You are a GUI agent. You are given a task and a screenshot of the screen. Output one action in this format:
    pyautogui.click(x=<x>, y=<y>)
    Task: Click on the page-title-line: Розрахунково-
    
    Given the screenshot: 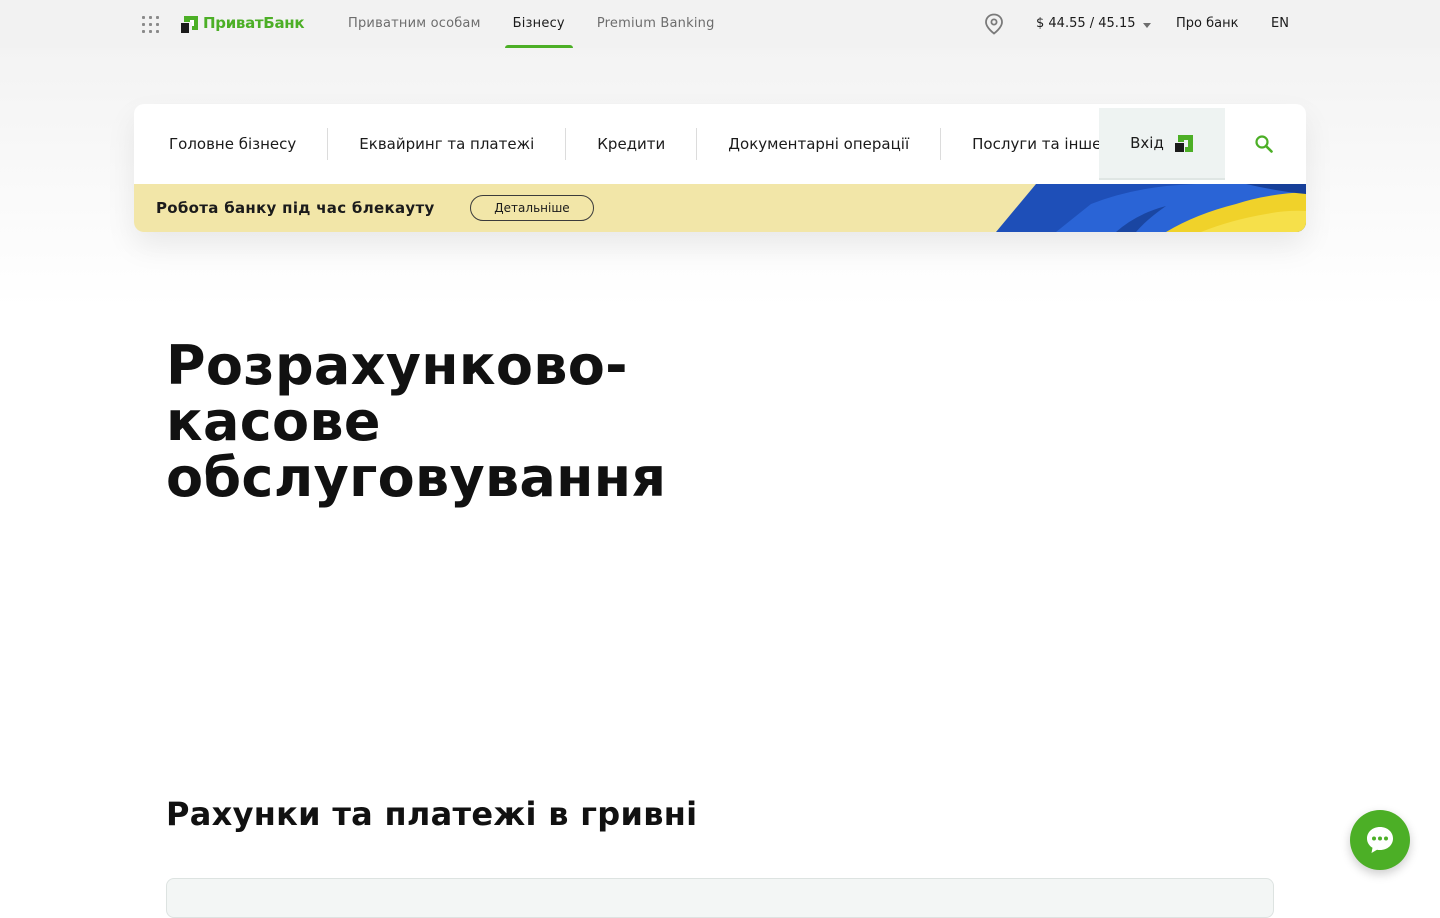 What is the action you would take?
    pyautogui.click(x=397, y=365)
    